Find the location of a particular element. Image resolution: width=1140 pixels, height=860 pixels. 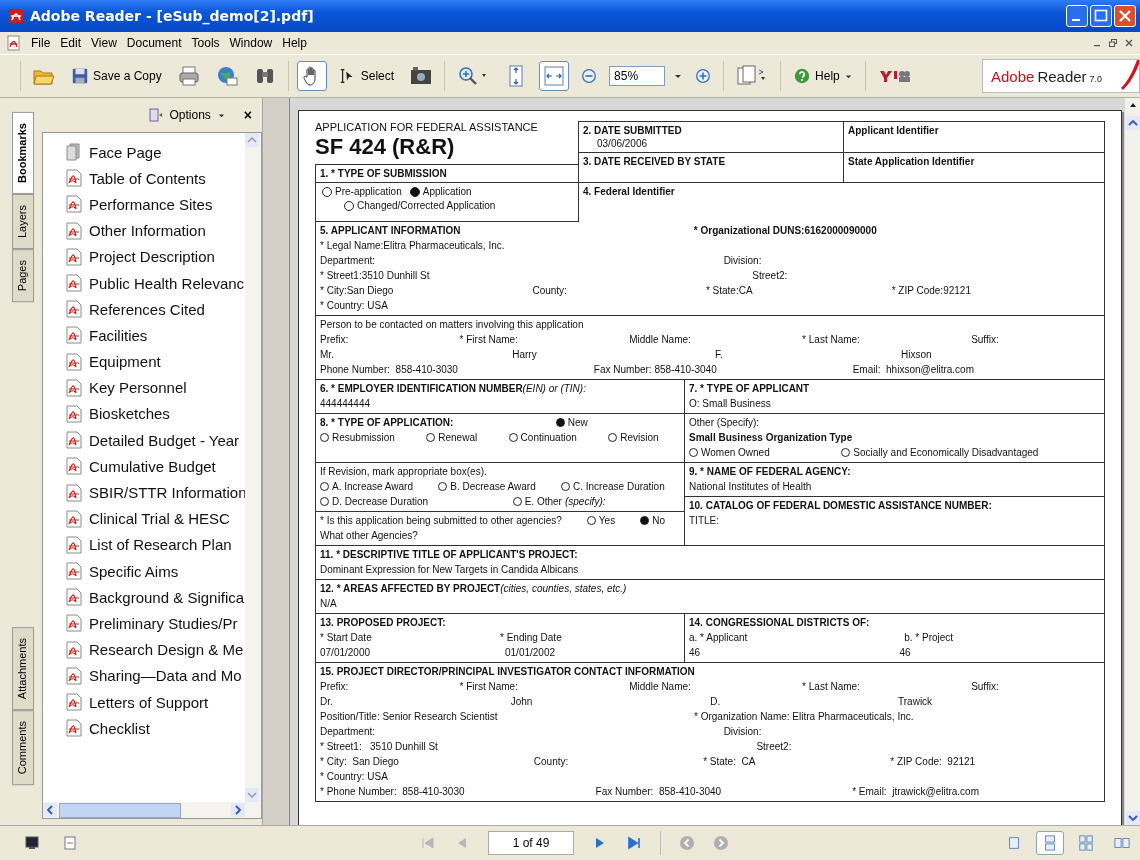

bookmark-item: Sharing—Data and Mo is located at coordinates (165, 676).